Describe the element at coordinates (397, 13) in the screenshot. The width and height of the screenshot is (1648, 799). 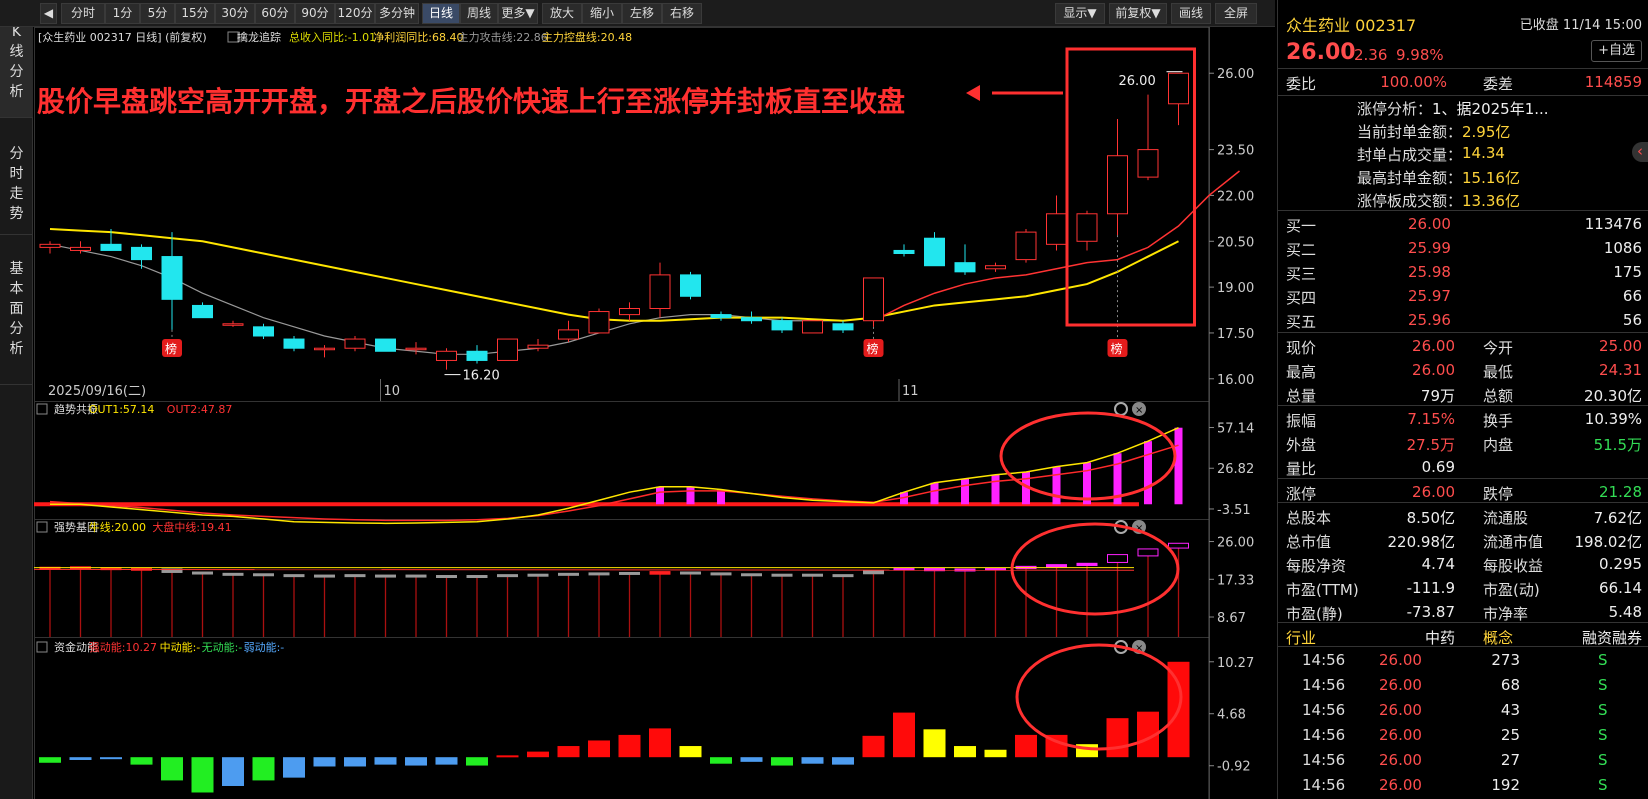
I see `period-8: 多分钟` at that location.